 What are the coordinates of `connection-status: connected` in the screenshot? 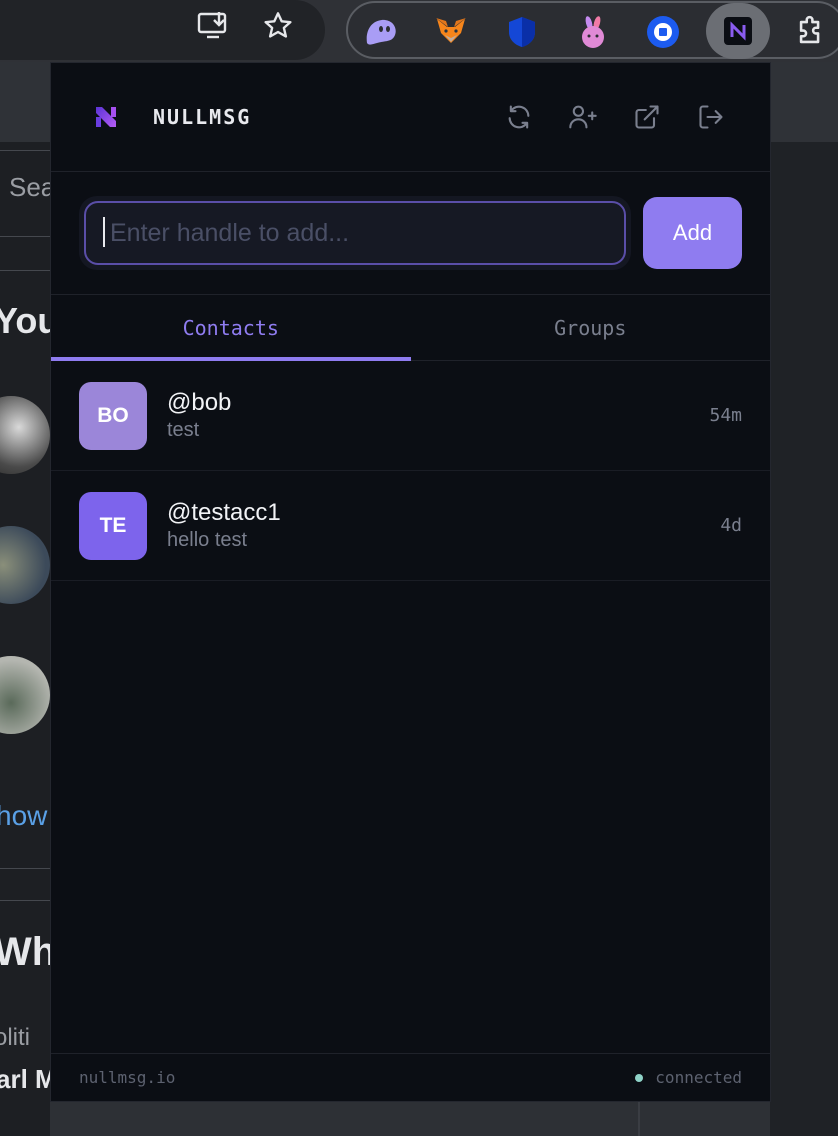 It's located at (688, 1077).